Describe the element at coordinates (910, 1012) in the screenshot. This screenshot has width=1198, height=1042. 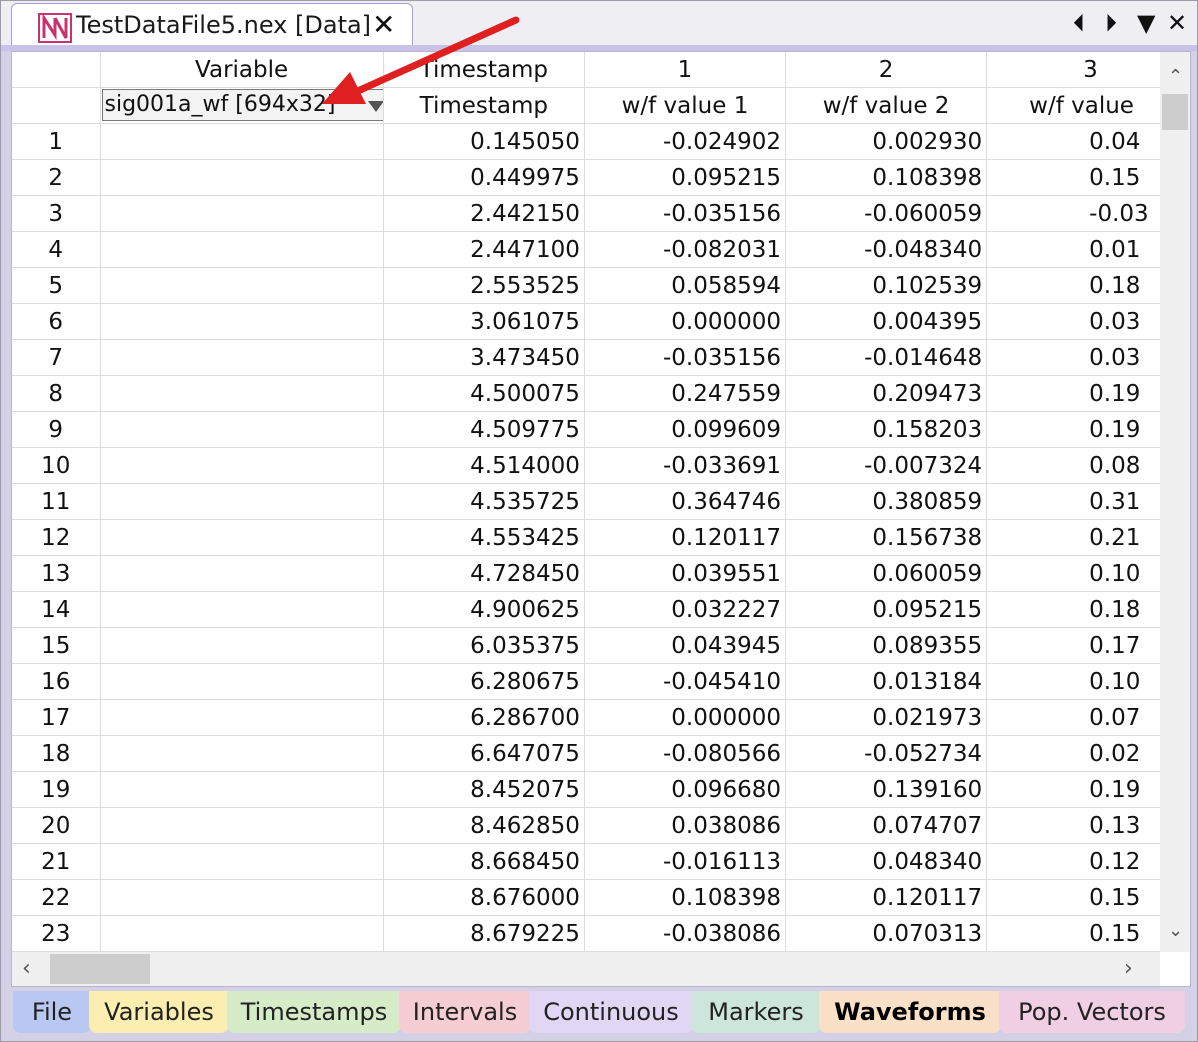
I see `bottom-tab-waveforms: Waveforms` at that location.